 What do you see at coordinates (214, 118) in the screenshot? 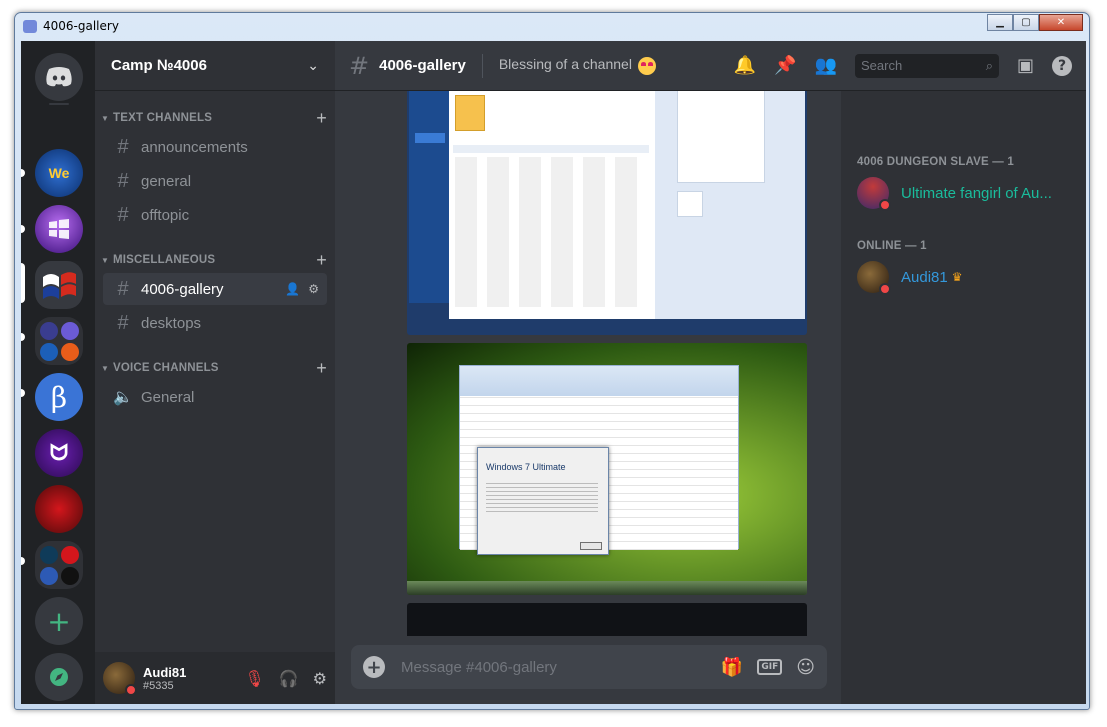
I see `category-text-channels: ▼ TEXT CHANNELS +` at bounding box center [214, 118].